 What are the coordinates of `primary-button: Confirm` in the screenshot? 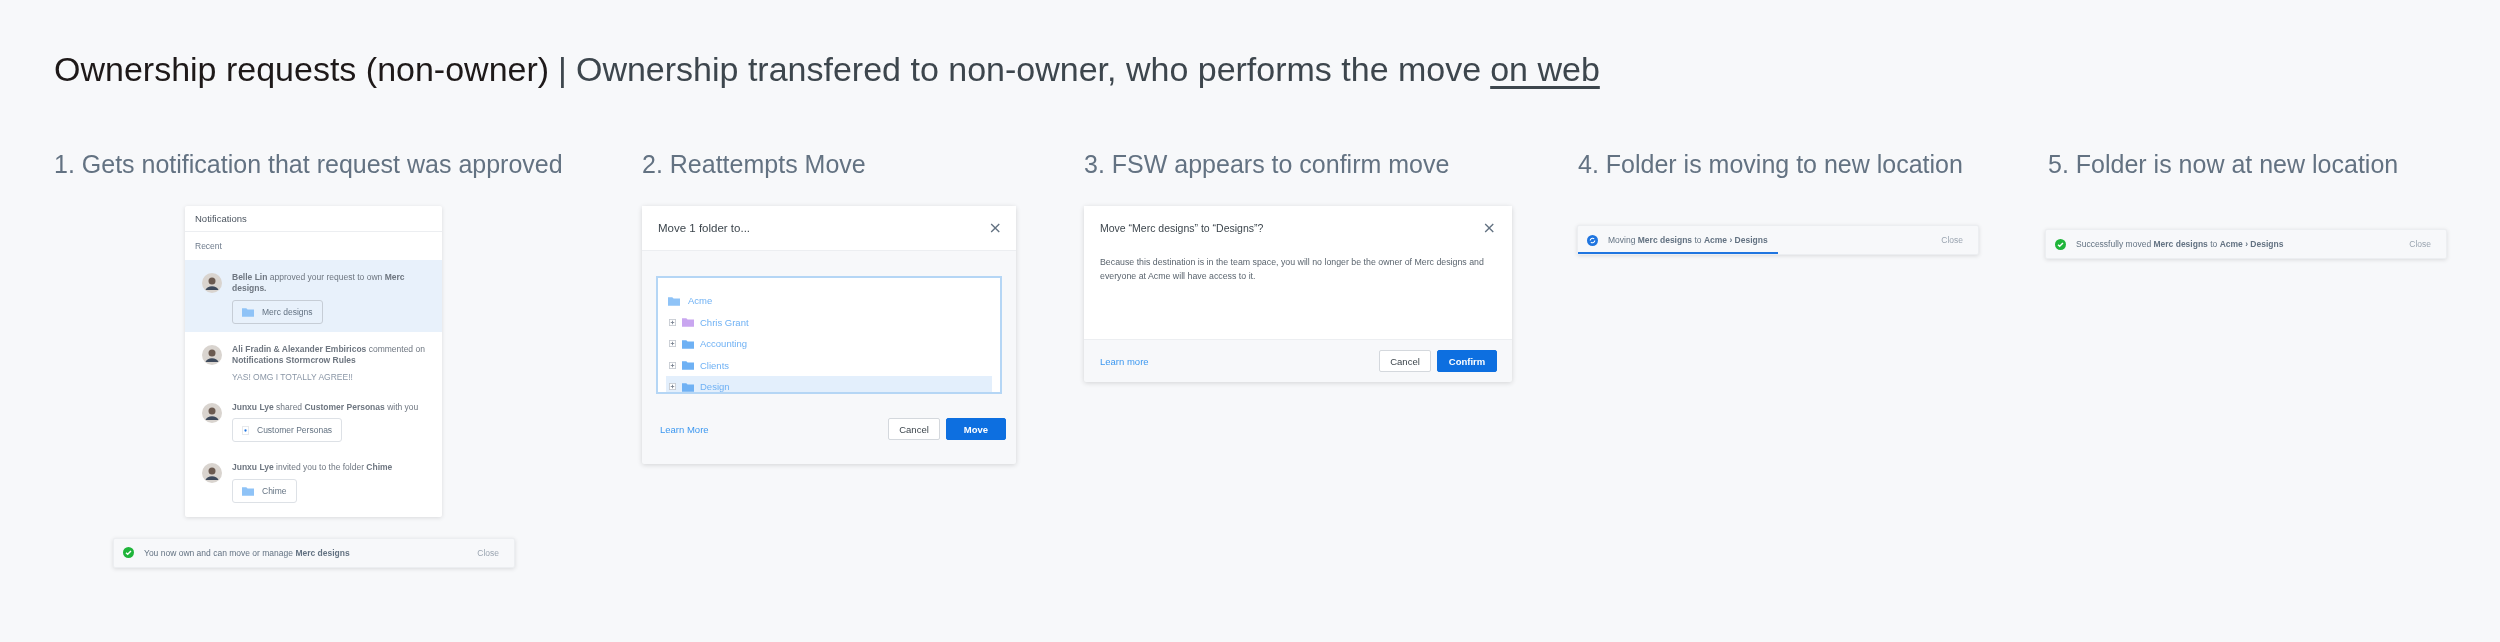 It's located at (1467, 361).